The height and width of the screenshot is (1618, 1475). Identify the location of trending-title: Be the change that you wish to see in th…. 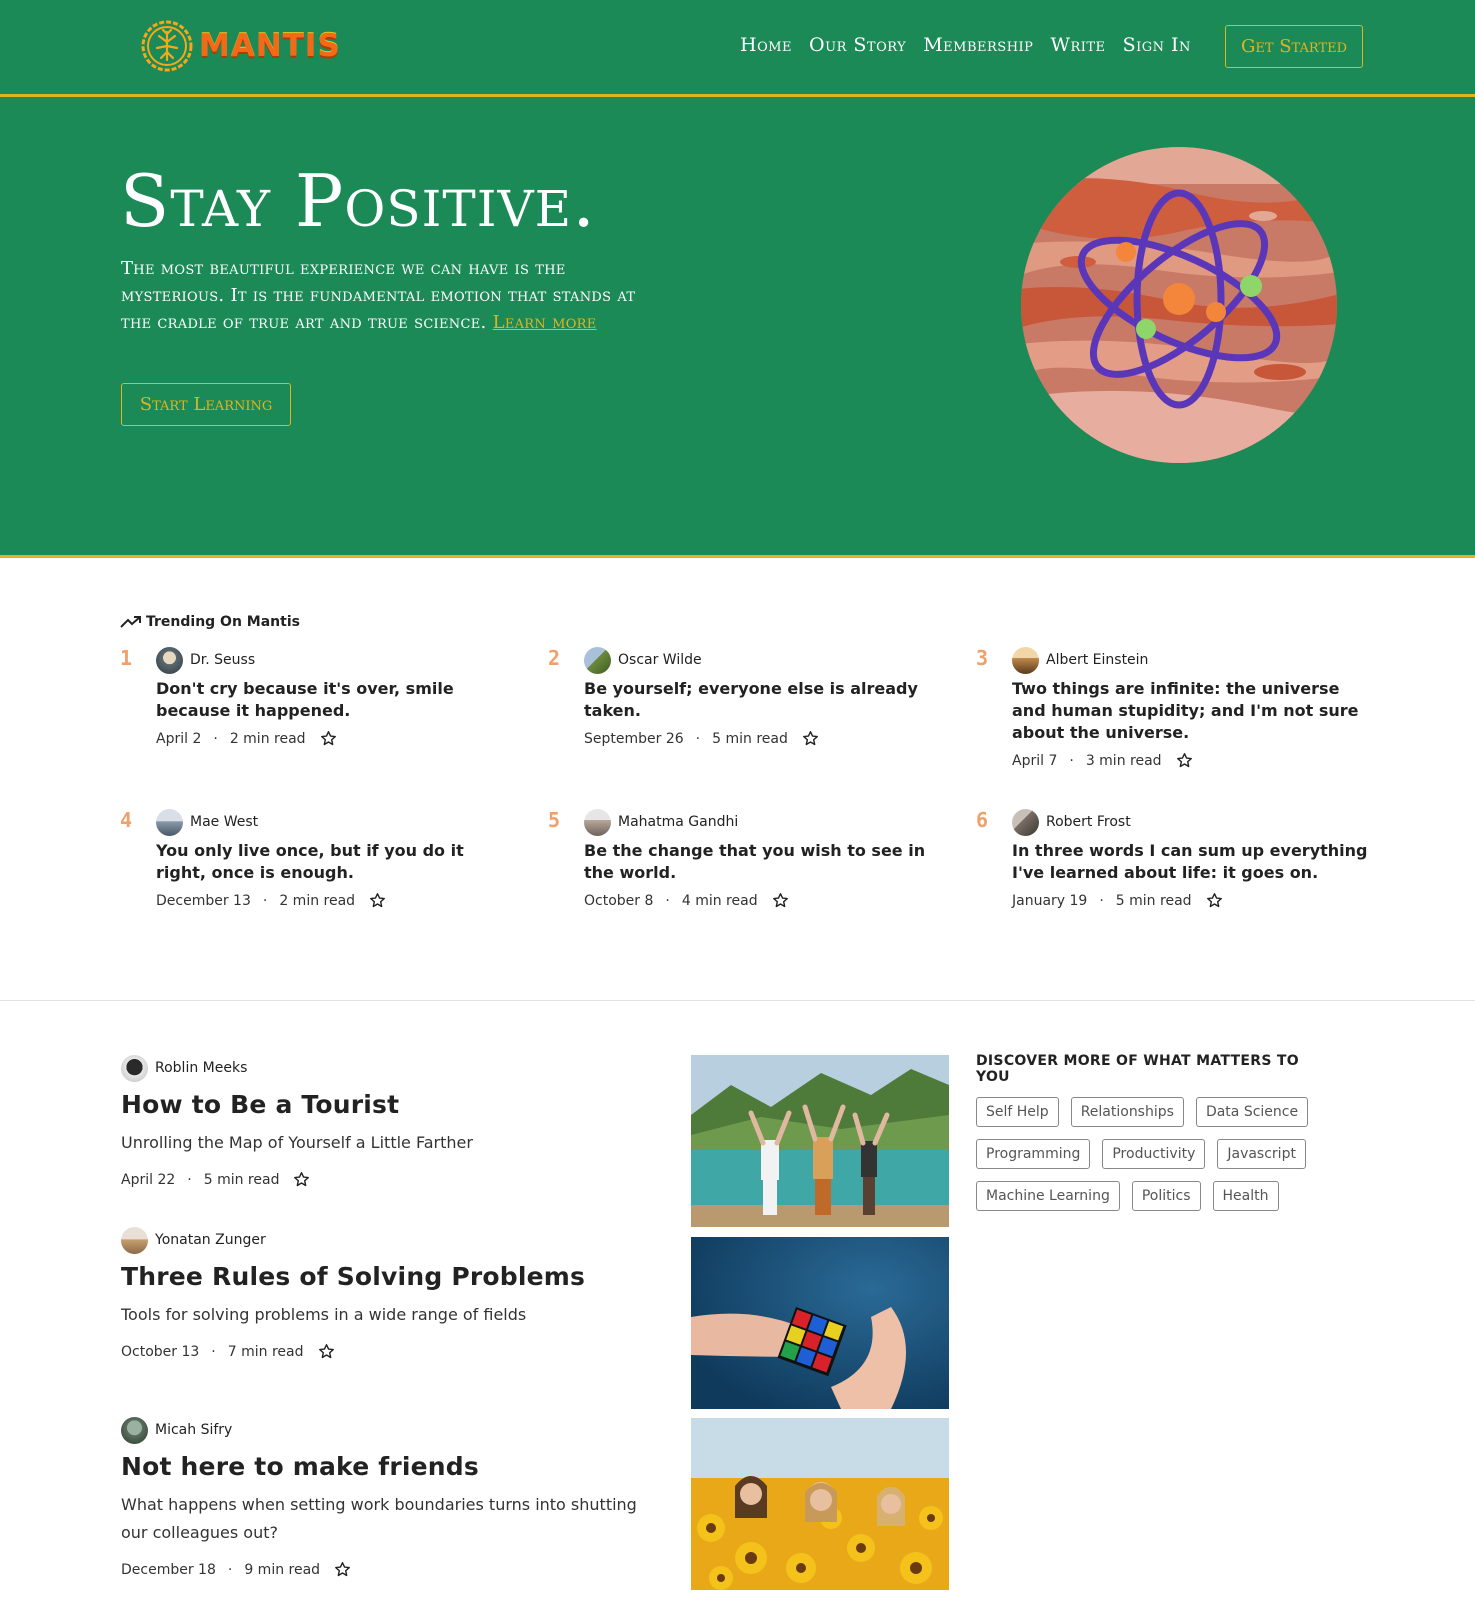
(764, 862).